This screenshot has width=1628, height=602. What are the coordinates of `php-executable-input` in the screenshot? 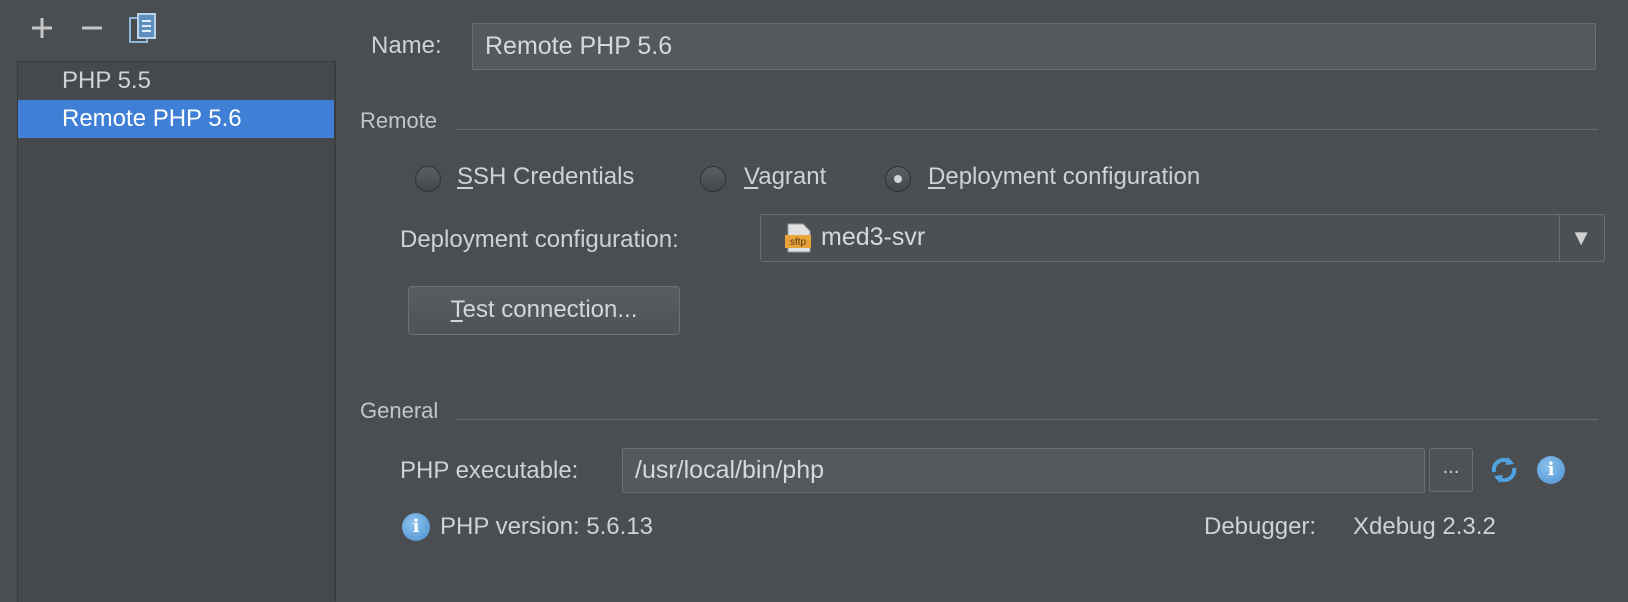 It's located at (1023, 470).